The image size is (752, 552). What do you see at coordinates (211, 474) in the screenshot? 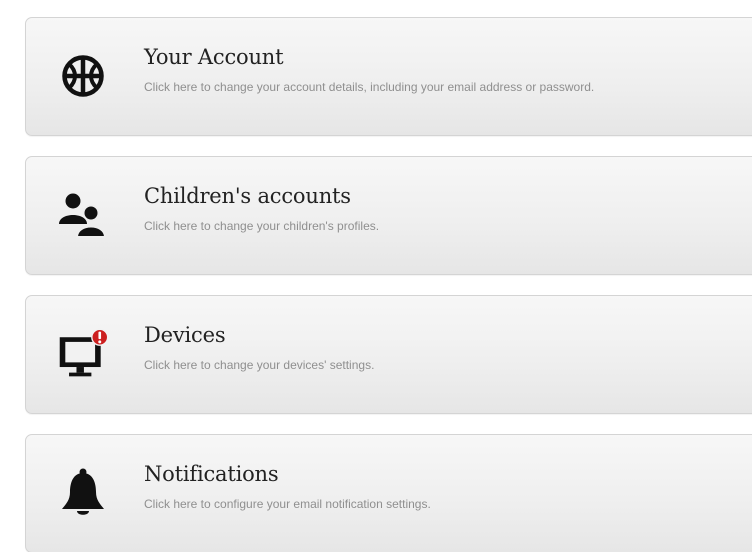
I see `card-title: Notifications` at bounding box center [211, 474].